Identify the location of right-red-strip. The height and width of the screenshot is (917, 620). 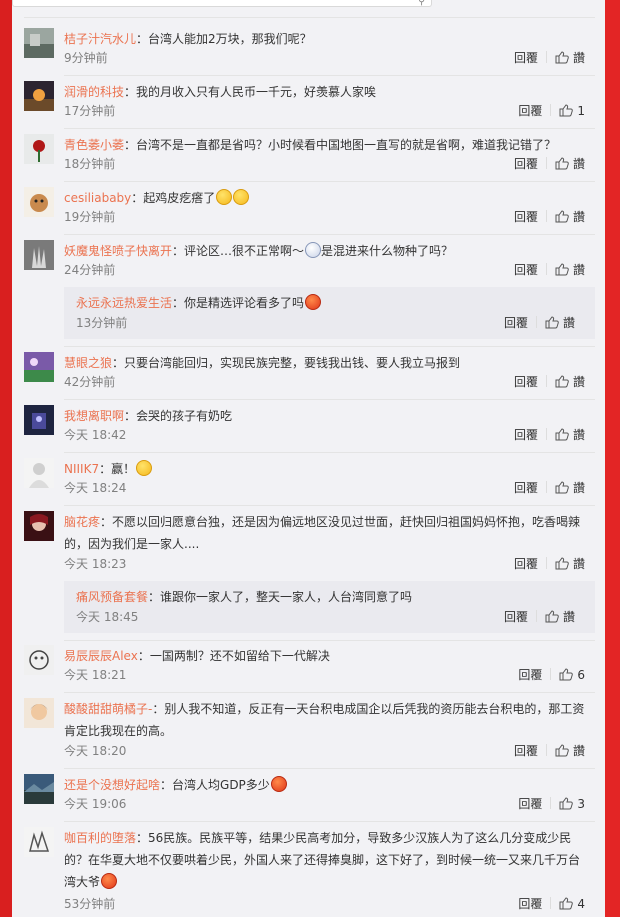
(612, 458).